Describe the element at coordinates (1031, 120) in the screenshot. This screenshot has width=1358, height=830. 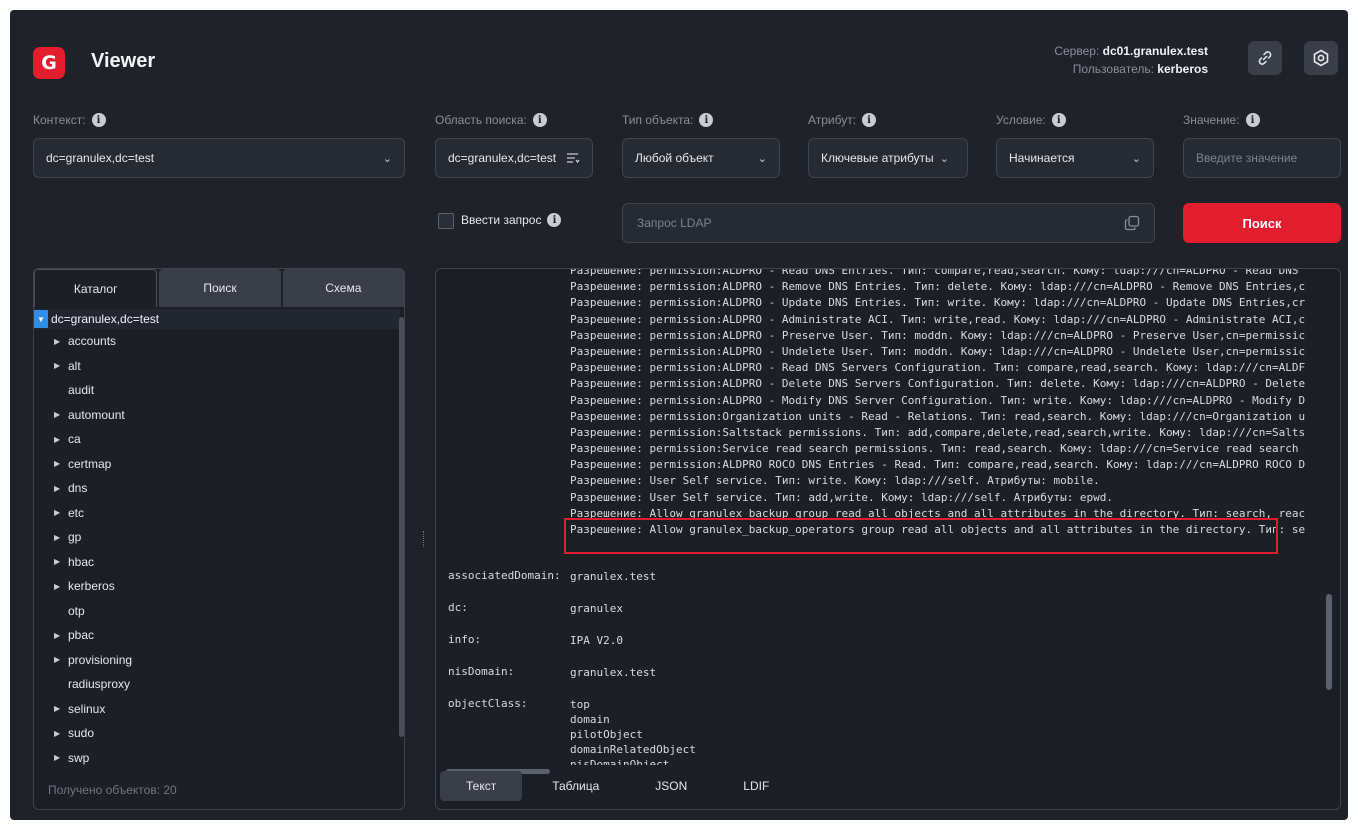
I see `condition-label: Условие: i` at that location.